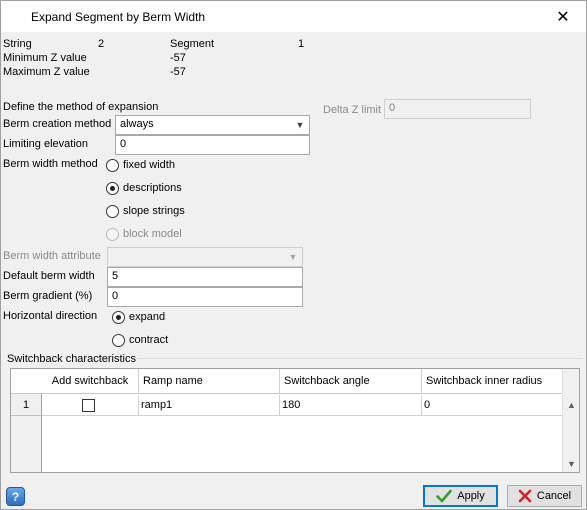 The height and width of the screenshot is (510, 587). What do you see at coordinates (192, 44) in the screenshot?
I see `segment-label: Segment` at bounding box center [192, 44].